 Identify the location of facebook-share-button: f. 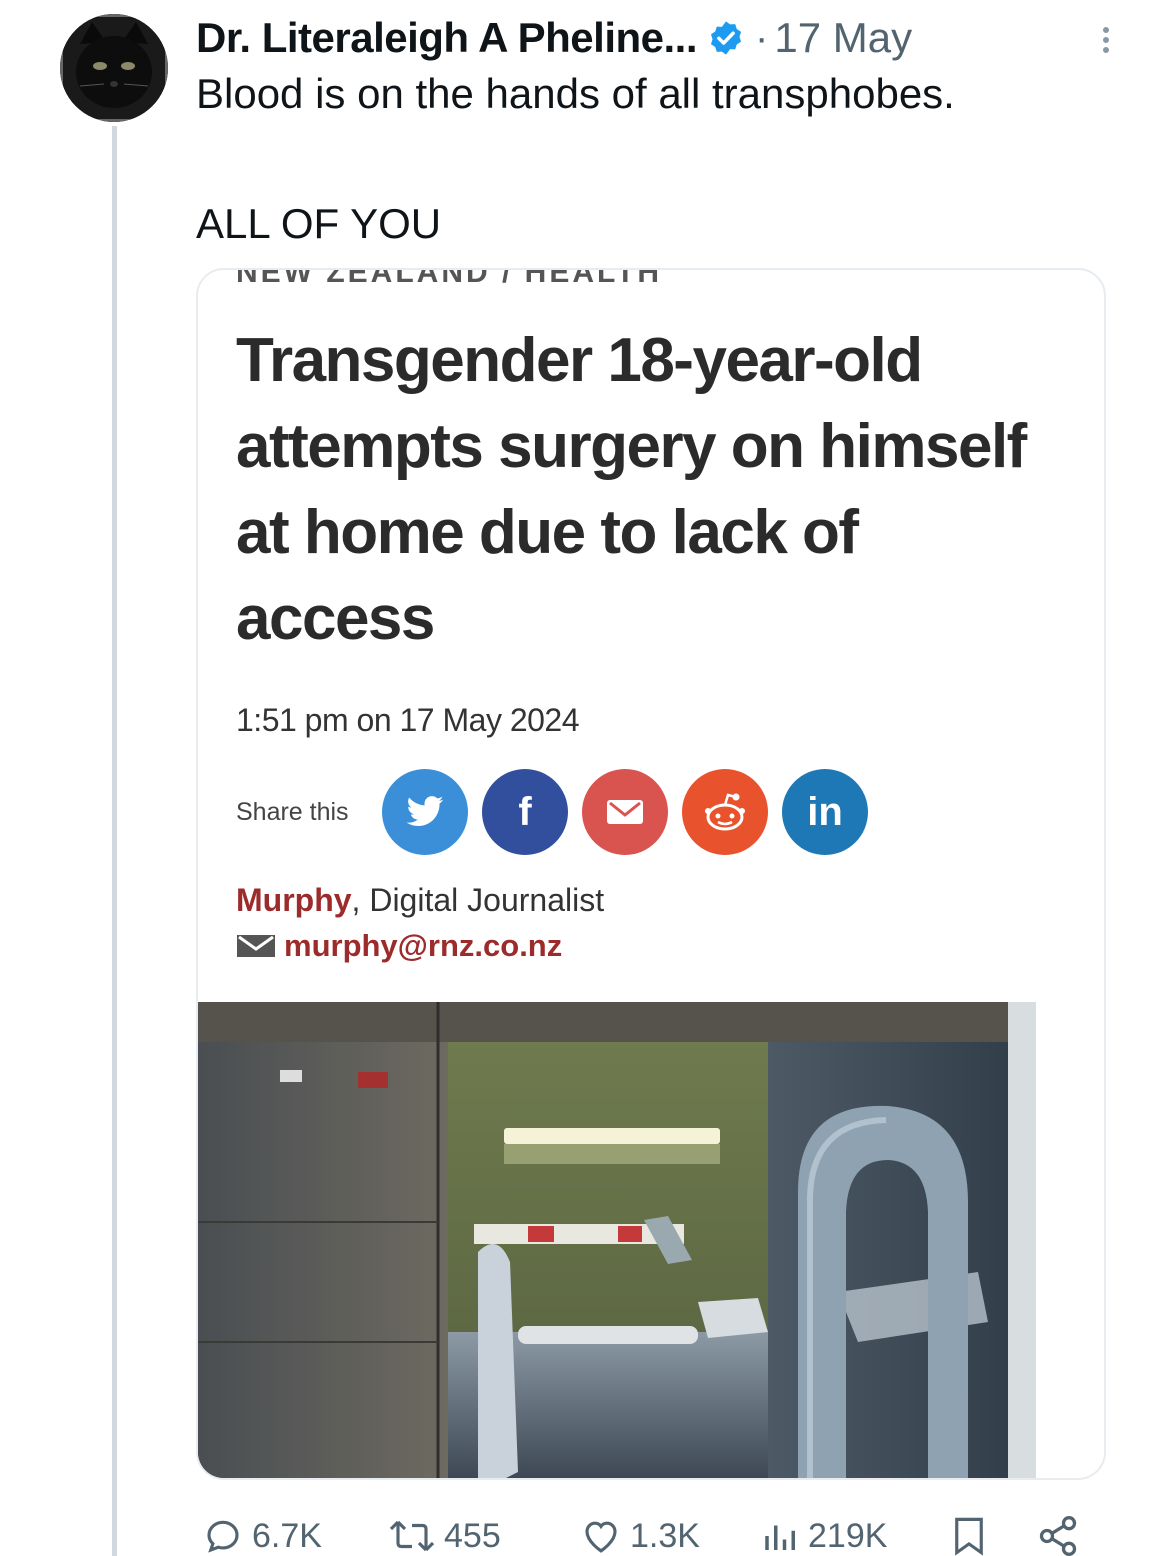
(525, 812).